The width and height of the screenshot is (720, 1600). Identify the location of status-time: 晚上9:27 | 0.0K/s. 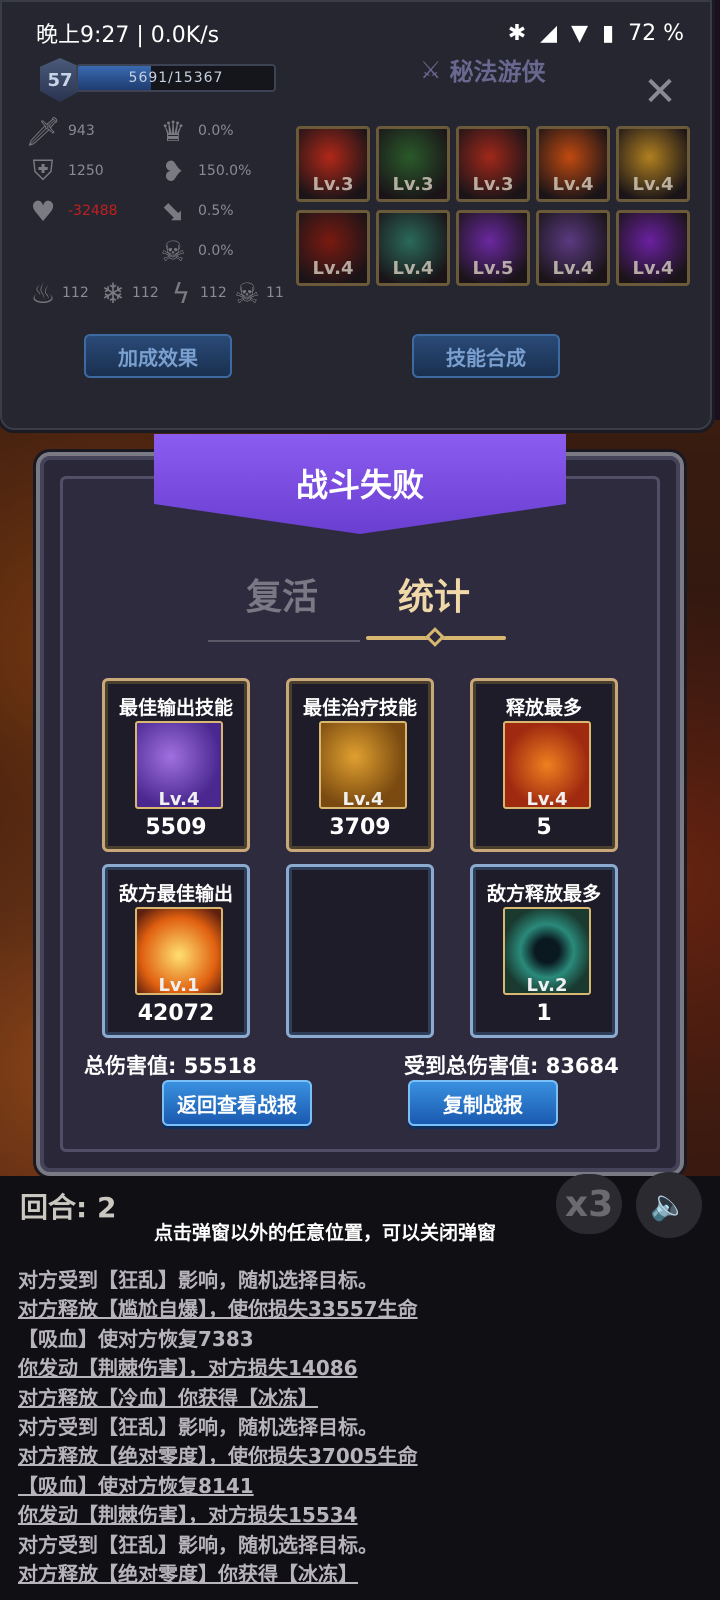
(128, 35).